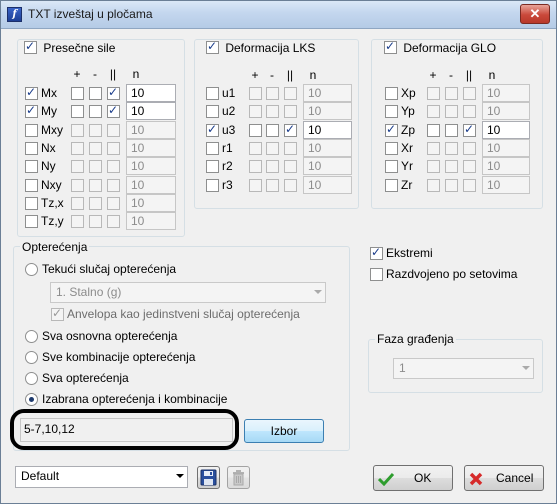  I want to click on deformacija-glo-checkbox, so click(390, 46).